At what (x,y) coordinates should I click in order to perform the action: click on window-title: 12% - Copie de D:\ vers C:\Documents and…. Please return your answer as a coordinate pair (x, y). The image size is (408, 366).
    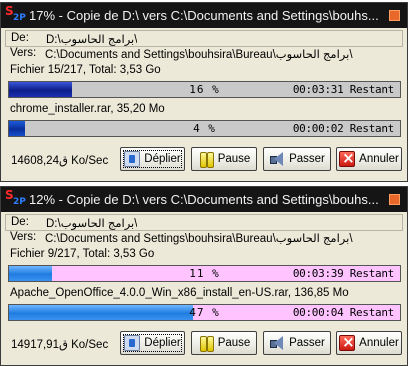
    Looking at the image, I should click on (204, 199).